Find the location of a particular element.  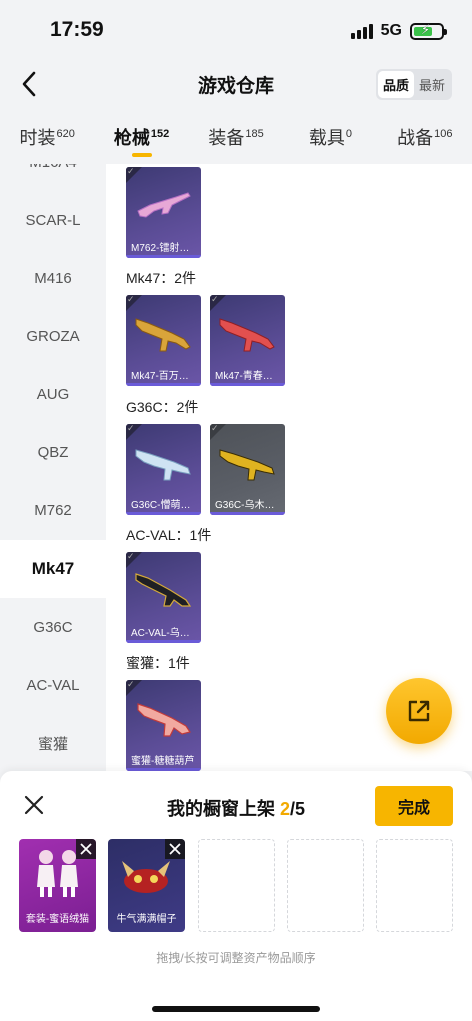

nav-bar: 游戏仓库 品质 最新 is located at coordinates (236, 84).